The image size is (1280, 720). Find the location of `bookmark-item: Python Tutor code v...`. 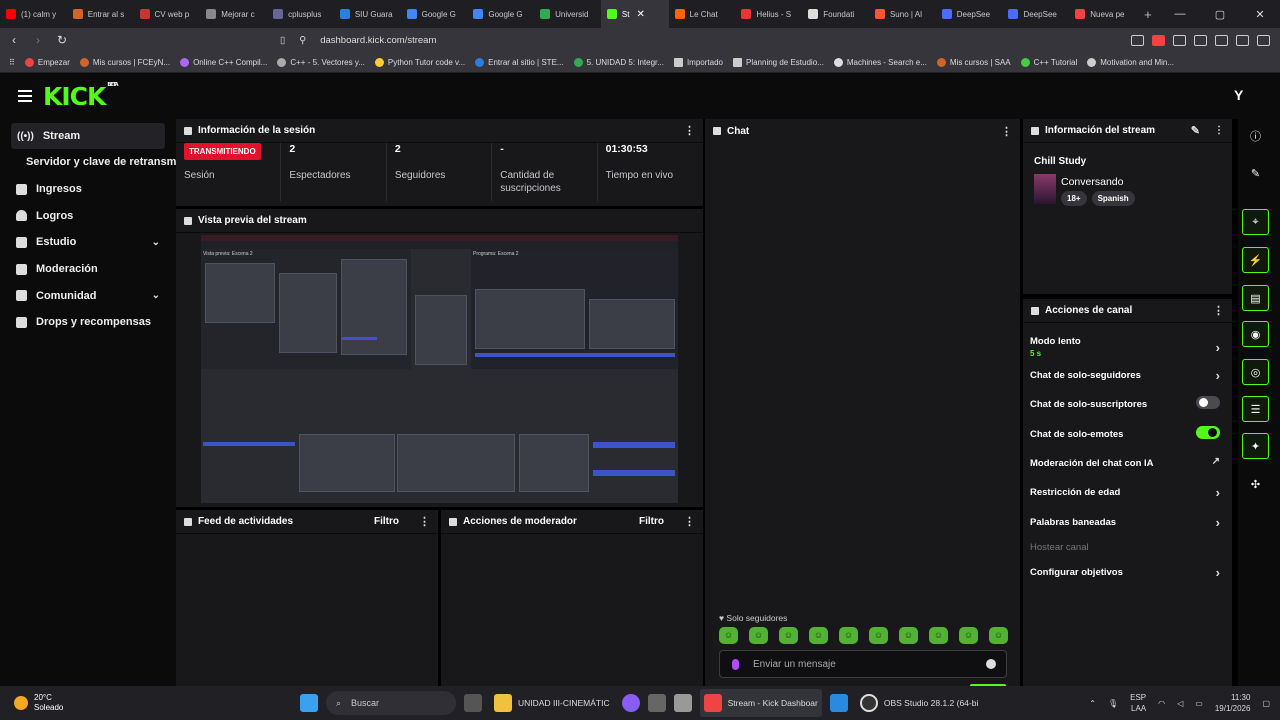

bookmark-item: Python Tutor code v... is located at coordinates (420, 62).